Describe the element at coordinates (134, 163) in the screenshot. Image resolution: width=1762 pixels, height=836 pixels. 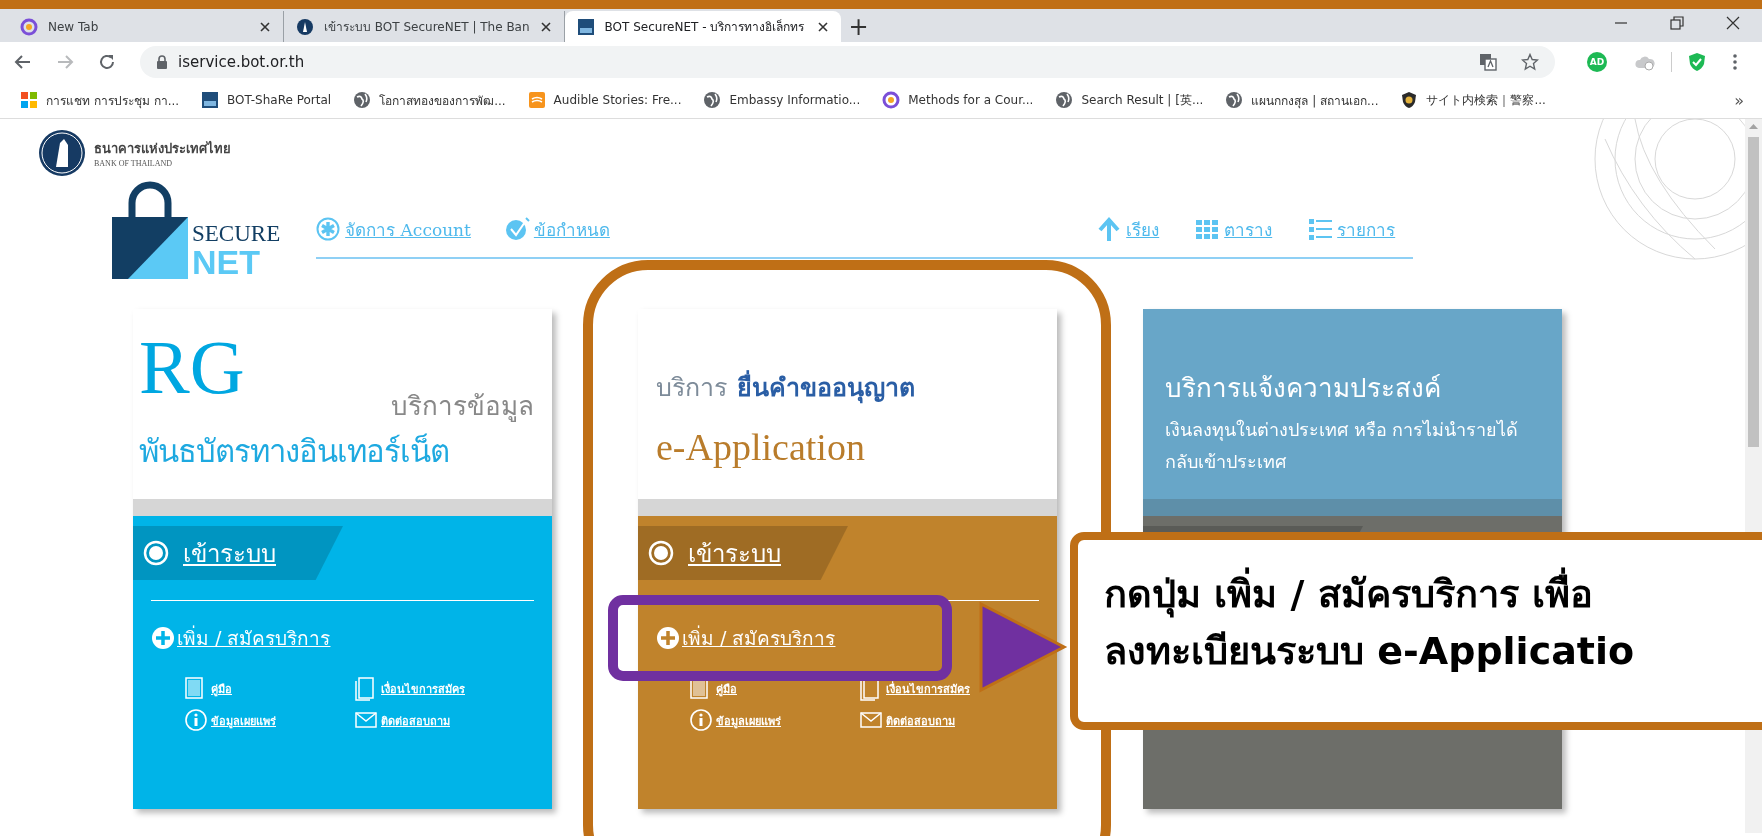
I see `bank-name-english: BANK OF THAILAND` at that location.